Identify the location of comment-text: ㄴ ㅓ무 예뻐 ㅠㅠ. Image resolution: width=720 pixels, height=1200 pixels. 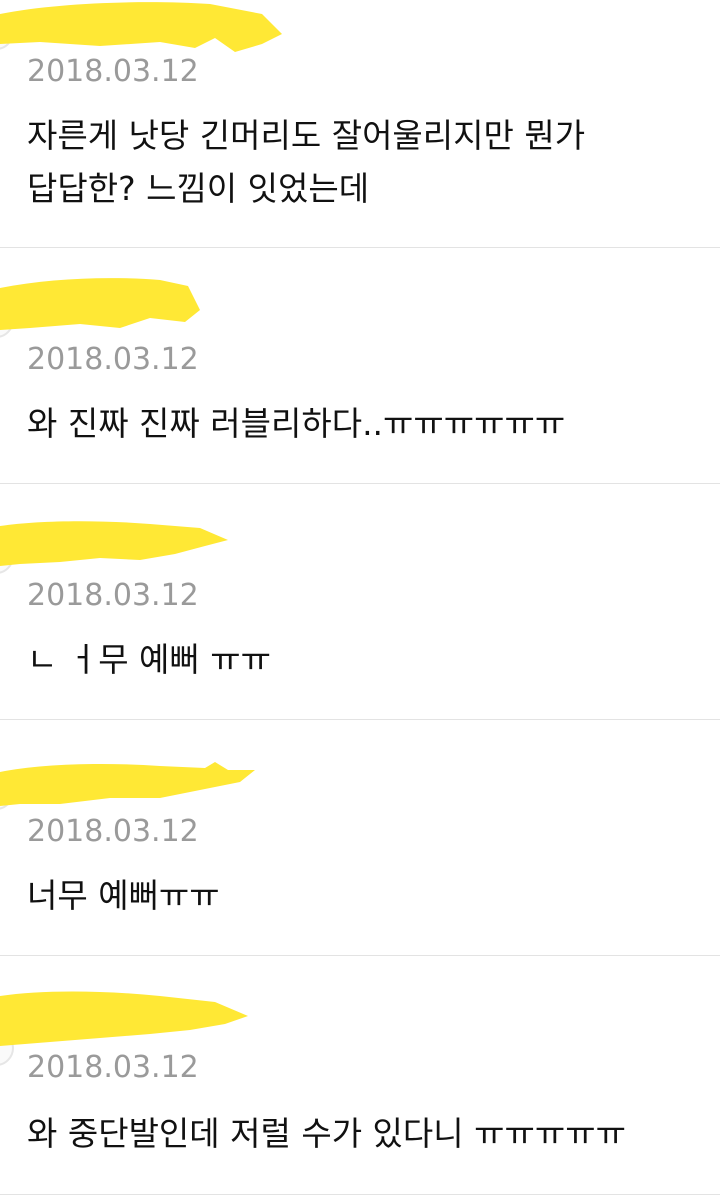
(149, 659).